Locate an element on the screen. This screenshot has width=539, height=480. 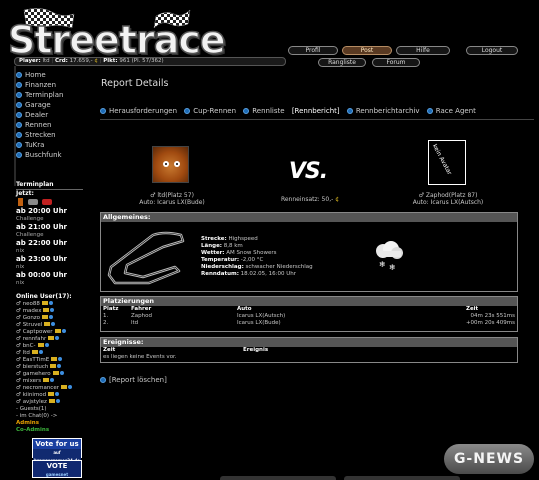
online-user-item: ♂ Captpower is located at coordinates (50, 332).